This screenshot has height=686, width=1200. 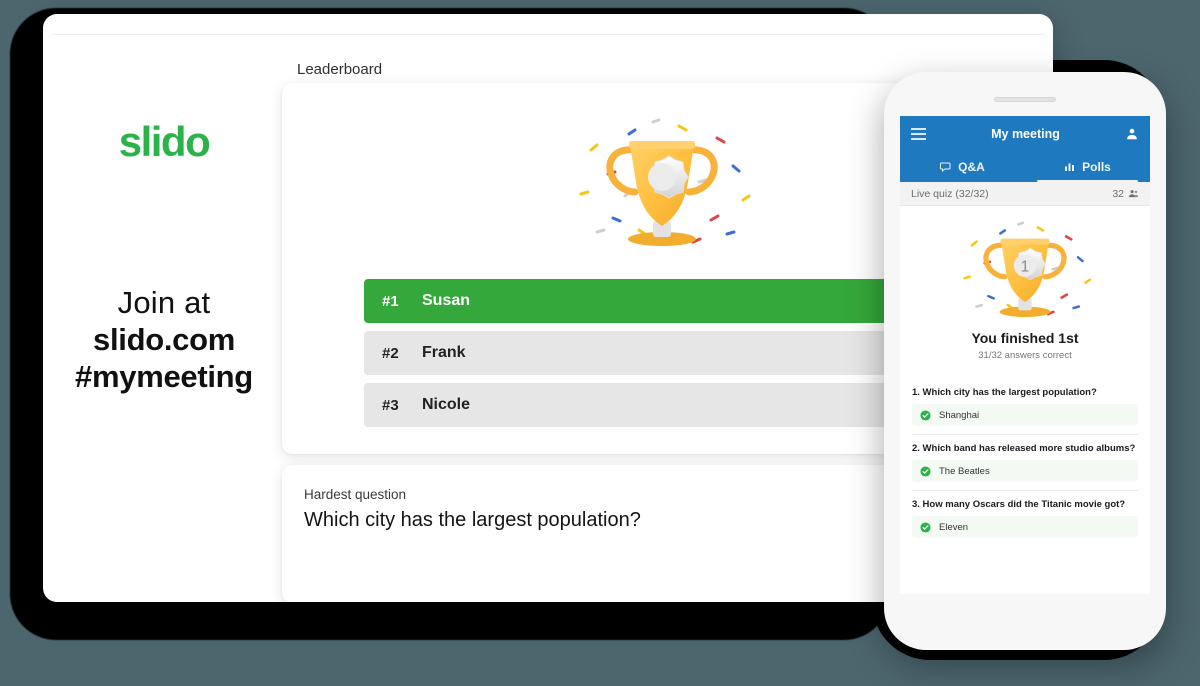 I want to click on rank-label: #1, so click(x=390, y=301).